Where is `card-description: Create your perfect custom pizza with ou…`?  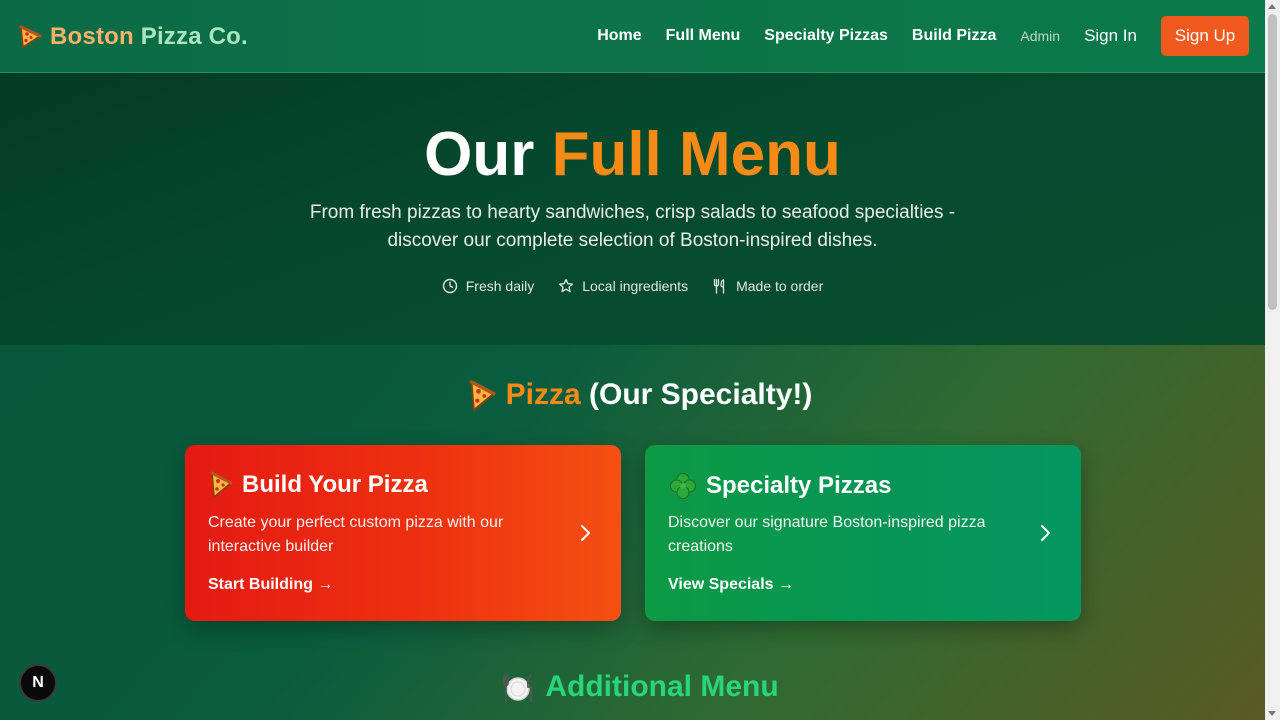 card-description: Create your perfect custom pizza with ou… is located at coordinates (356, 534).